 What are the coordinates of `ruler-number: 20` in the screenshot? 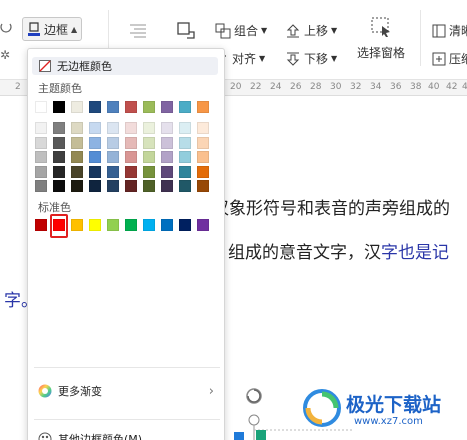 It's located at (236, 87).